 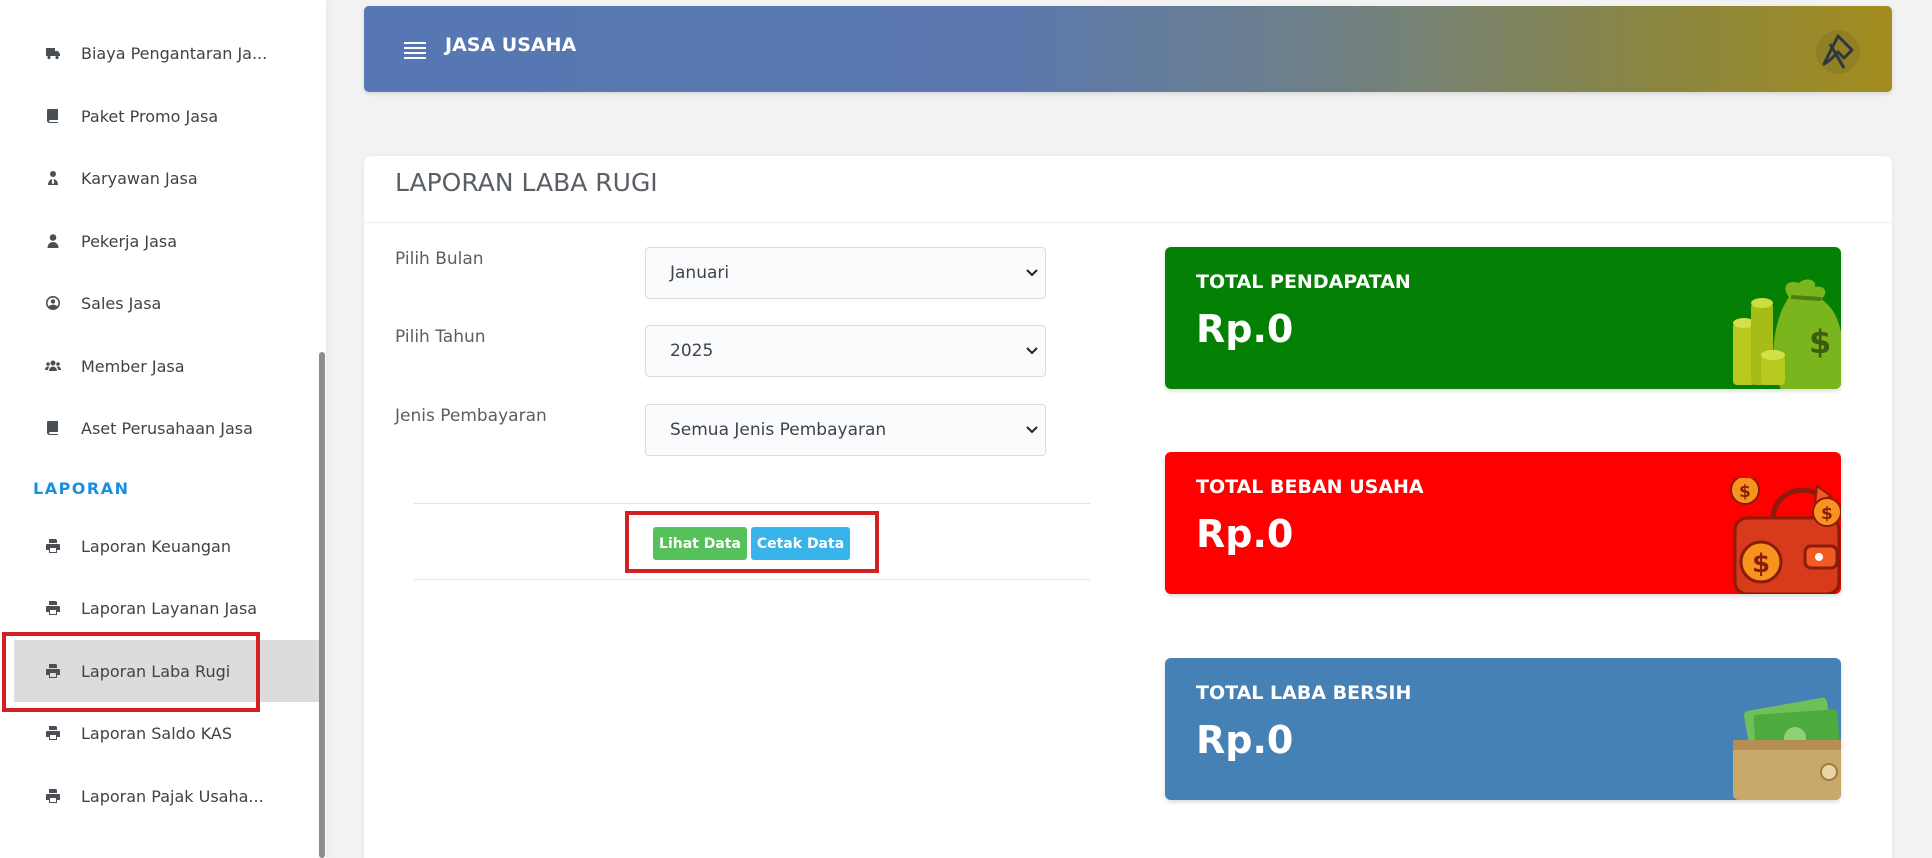 I want to click on sidebar-item-aset: Aset Perusahaan Jasa, so click(x=159, y=428).